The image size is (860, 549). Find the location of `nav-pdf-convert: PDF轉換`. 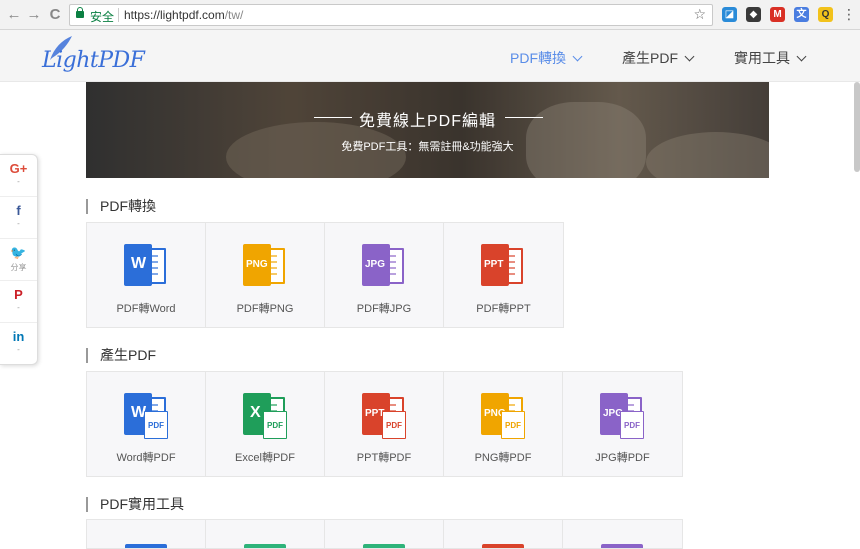

nav-pdf-convert: PDF轉換 is located at coordinates (546, 58).